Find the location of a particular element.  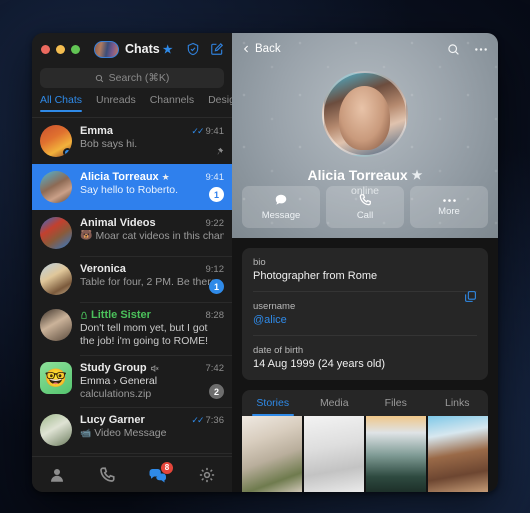

calls-icon is located at coordinates (107, 475).